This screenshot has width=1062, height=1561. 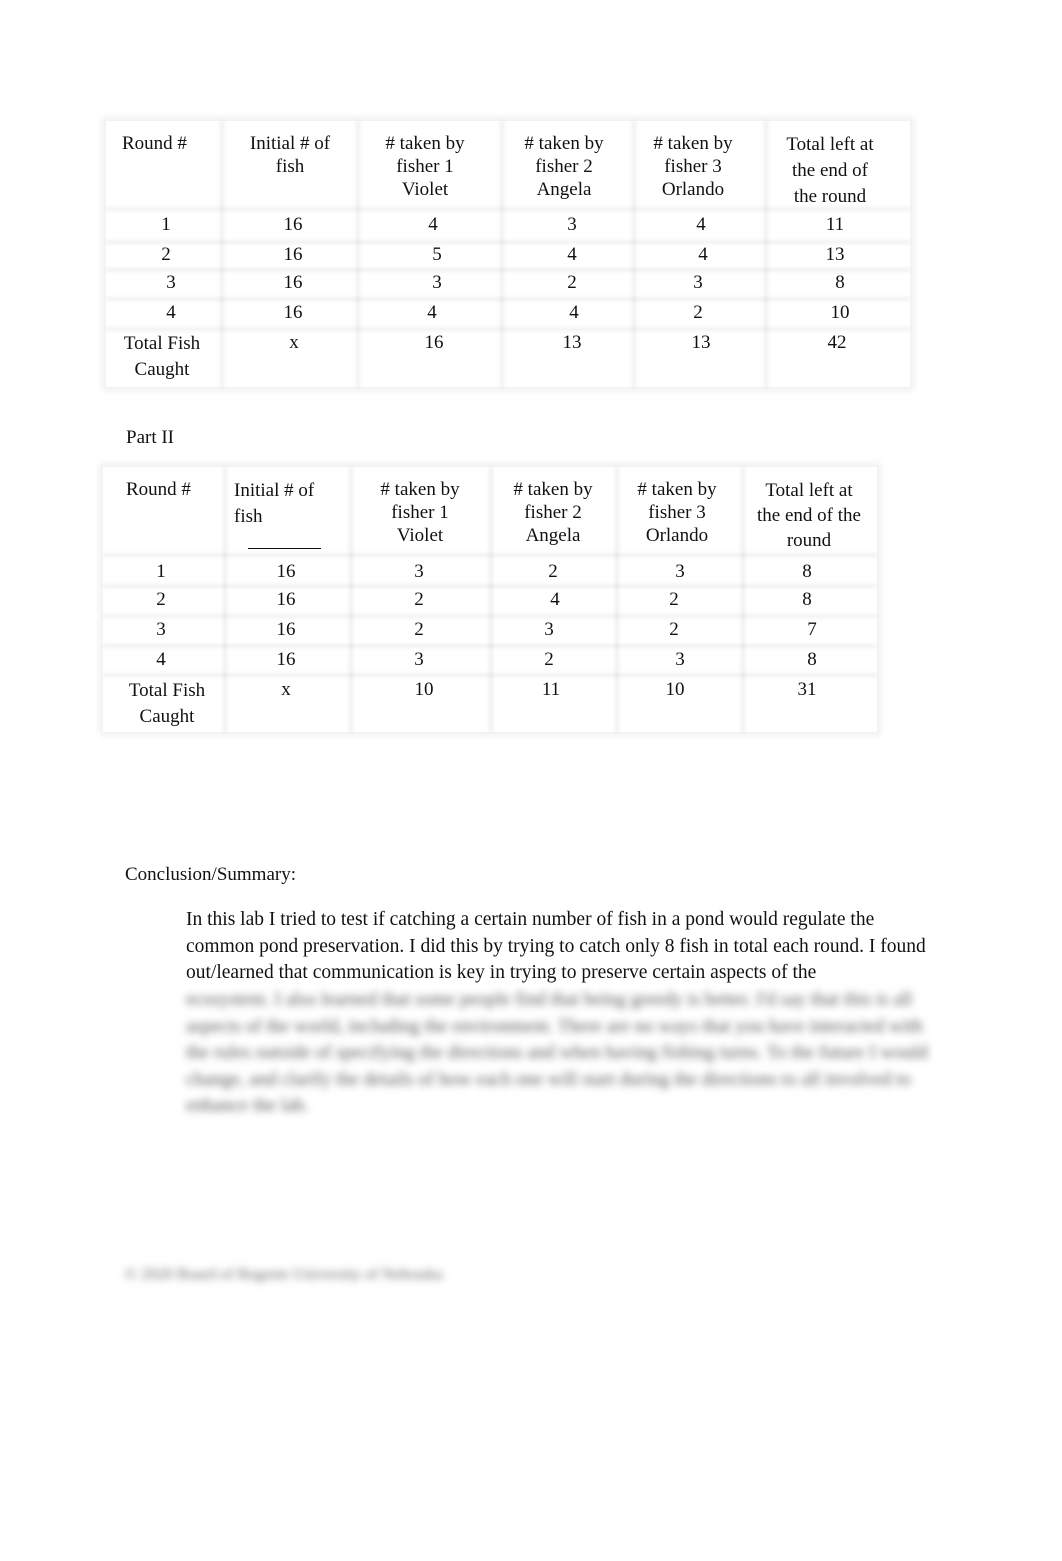 I want to click on total-left: 10, so click(x=840, y=312).